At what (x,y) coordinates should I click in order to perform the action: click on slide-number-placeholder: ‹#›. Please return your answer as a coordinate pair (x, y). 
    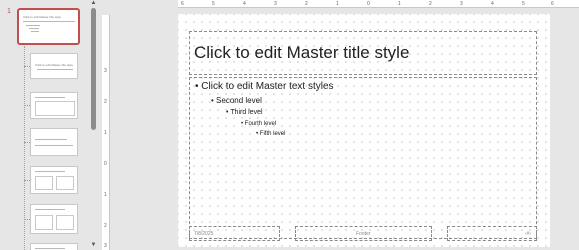
    Looking at the image, I should click on (492, 233).